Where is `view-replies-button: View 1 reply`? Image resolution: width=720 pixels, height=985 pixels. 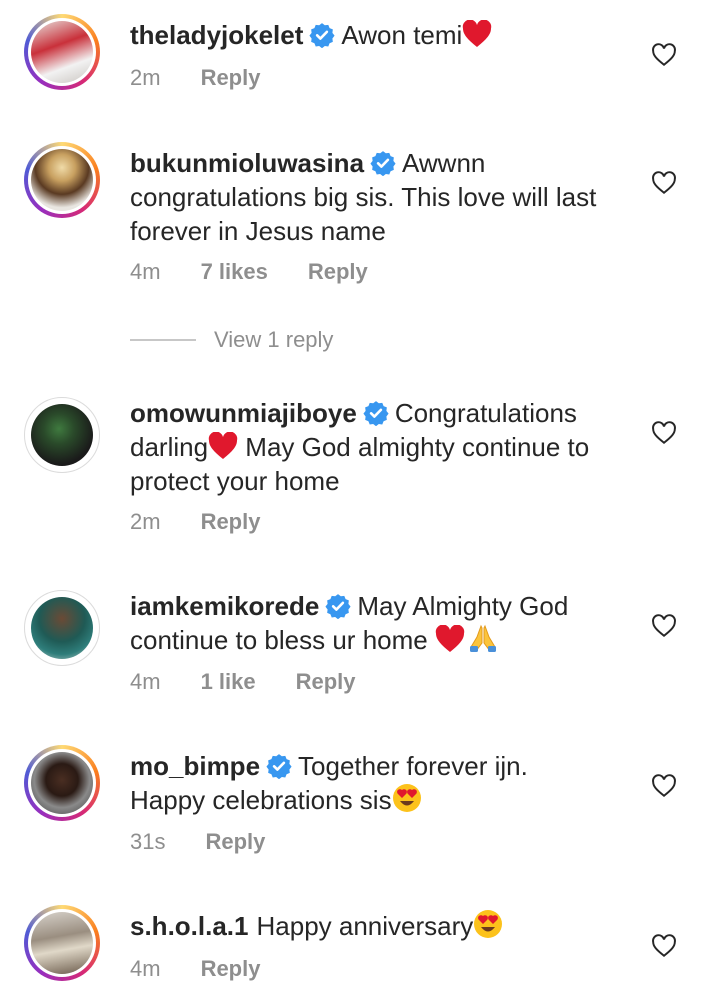 view-replies-button: View 1 reply is located at coordinates (231, 340).